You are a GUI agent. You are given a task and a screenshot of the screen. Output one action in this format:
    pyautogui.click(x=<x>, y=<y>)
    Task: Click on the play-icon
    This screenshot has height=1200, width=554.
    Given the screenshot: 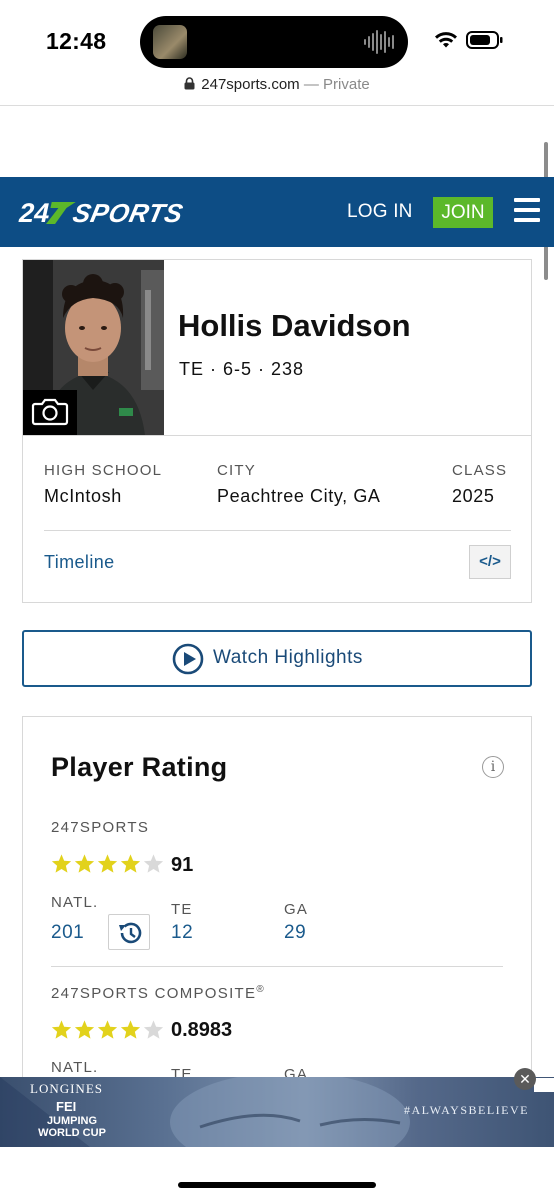 What is the action you would take?
    pyautogui.click(x=188, y=659)
    